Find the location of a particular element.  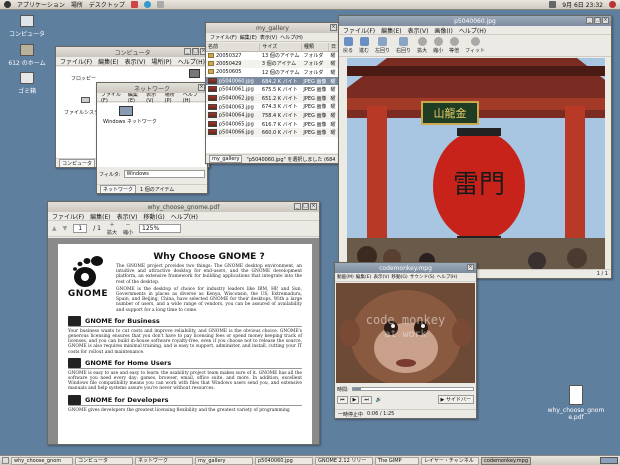

back-button: 戻る is located at coordinates (348, 45).